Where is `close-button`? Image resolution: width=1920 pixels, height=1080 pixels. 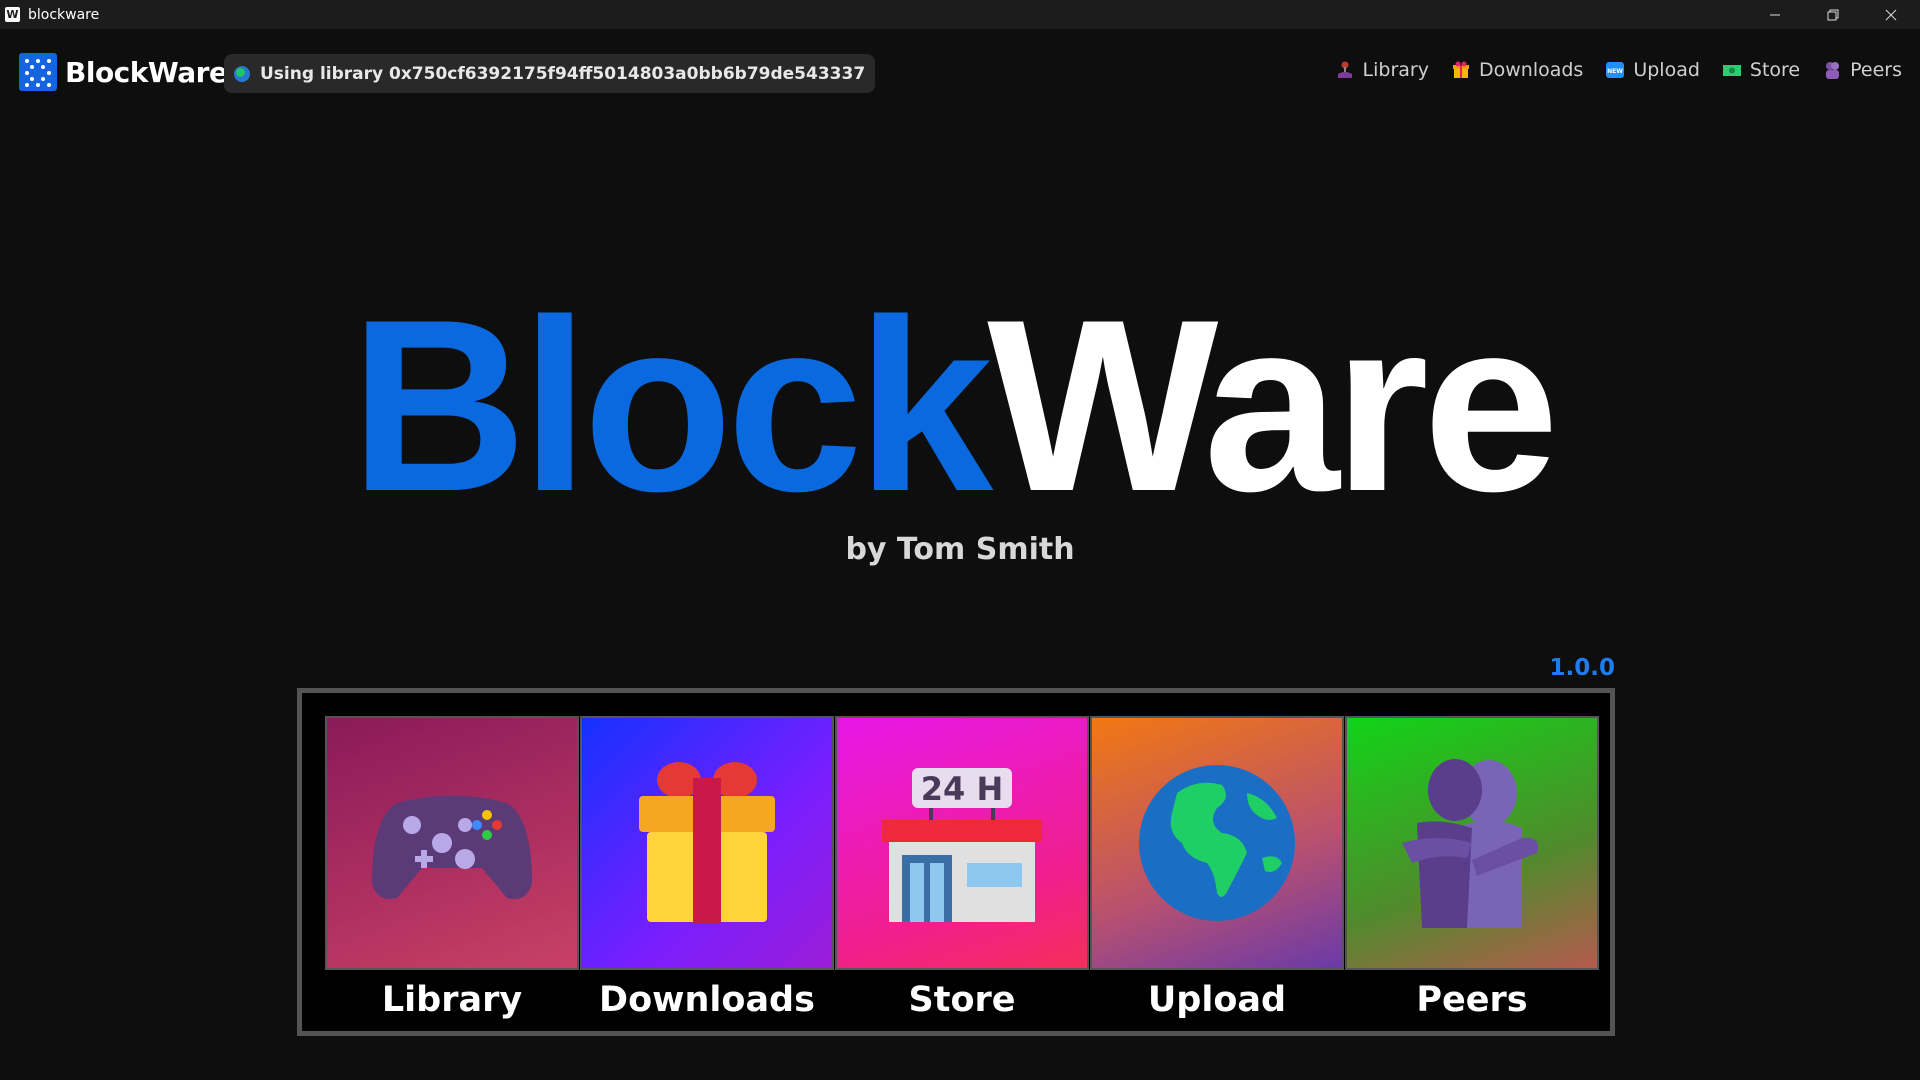 close-button is located at coordinates (1891, 14).